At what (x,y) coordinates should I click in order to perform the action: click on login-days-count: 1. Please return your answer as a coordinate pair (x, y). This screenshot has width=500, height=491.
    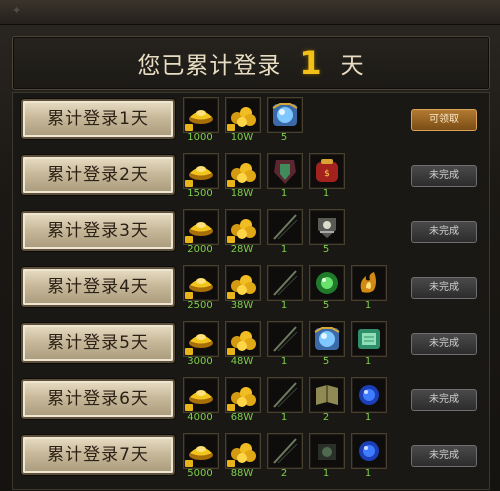
    Looking at the image, I should click on (311, 63).